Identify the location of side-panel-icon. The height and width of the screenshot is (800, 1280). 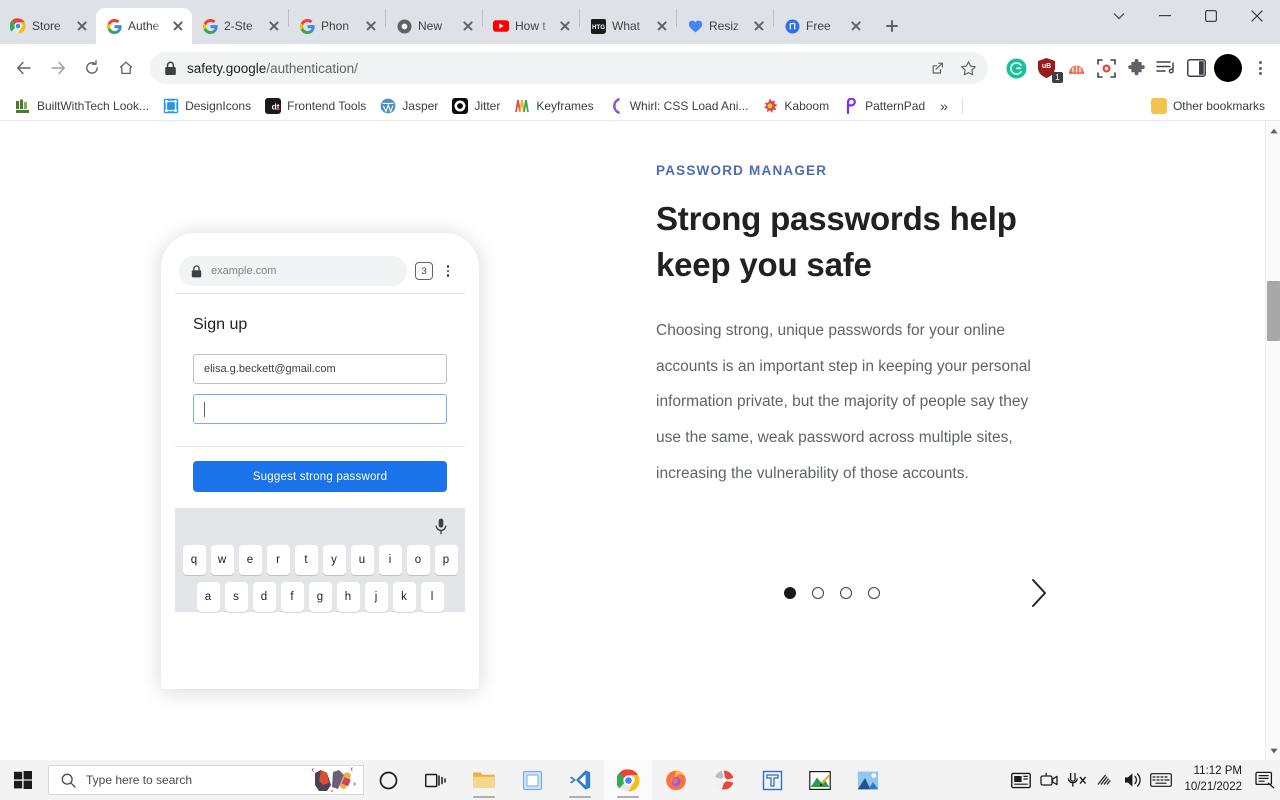
(1196, 68).